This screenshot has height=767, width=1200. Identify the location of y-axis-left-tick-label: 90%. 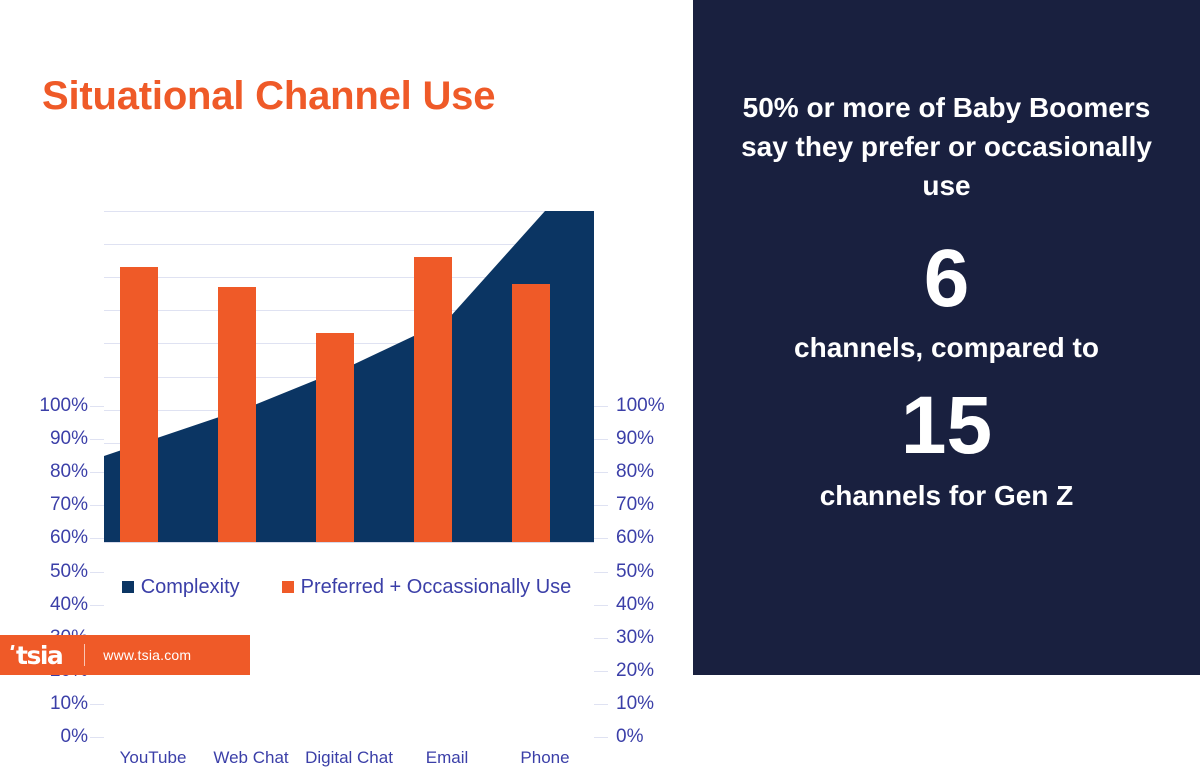
(68, 439).